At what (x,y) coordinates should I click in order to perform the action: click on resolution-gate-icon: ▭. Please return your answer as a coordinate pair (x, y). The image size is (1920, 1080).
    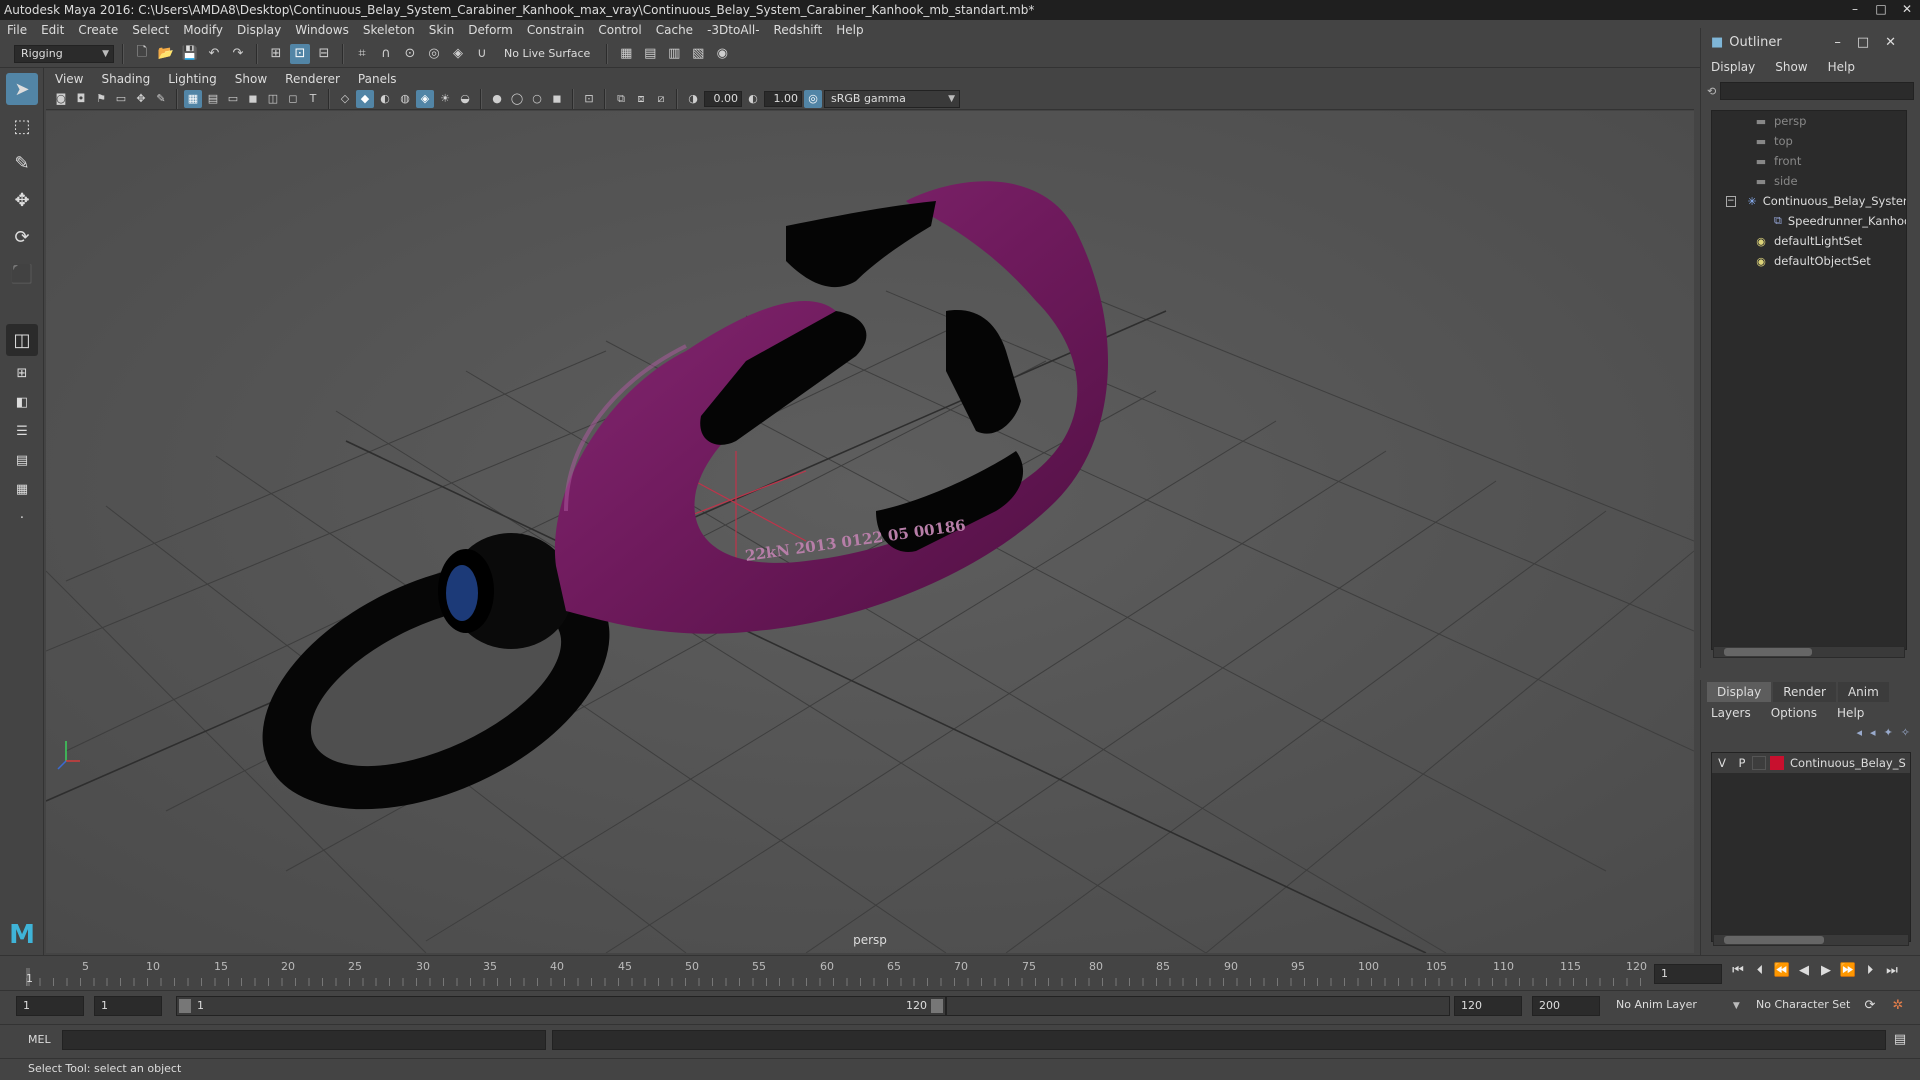
    Looking at the image, I should click on (233, 99).